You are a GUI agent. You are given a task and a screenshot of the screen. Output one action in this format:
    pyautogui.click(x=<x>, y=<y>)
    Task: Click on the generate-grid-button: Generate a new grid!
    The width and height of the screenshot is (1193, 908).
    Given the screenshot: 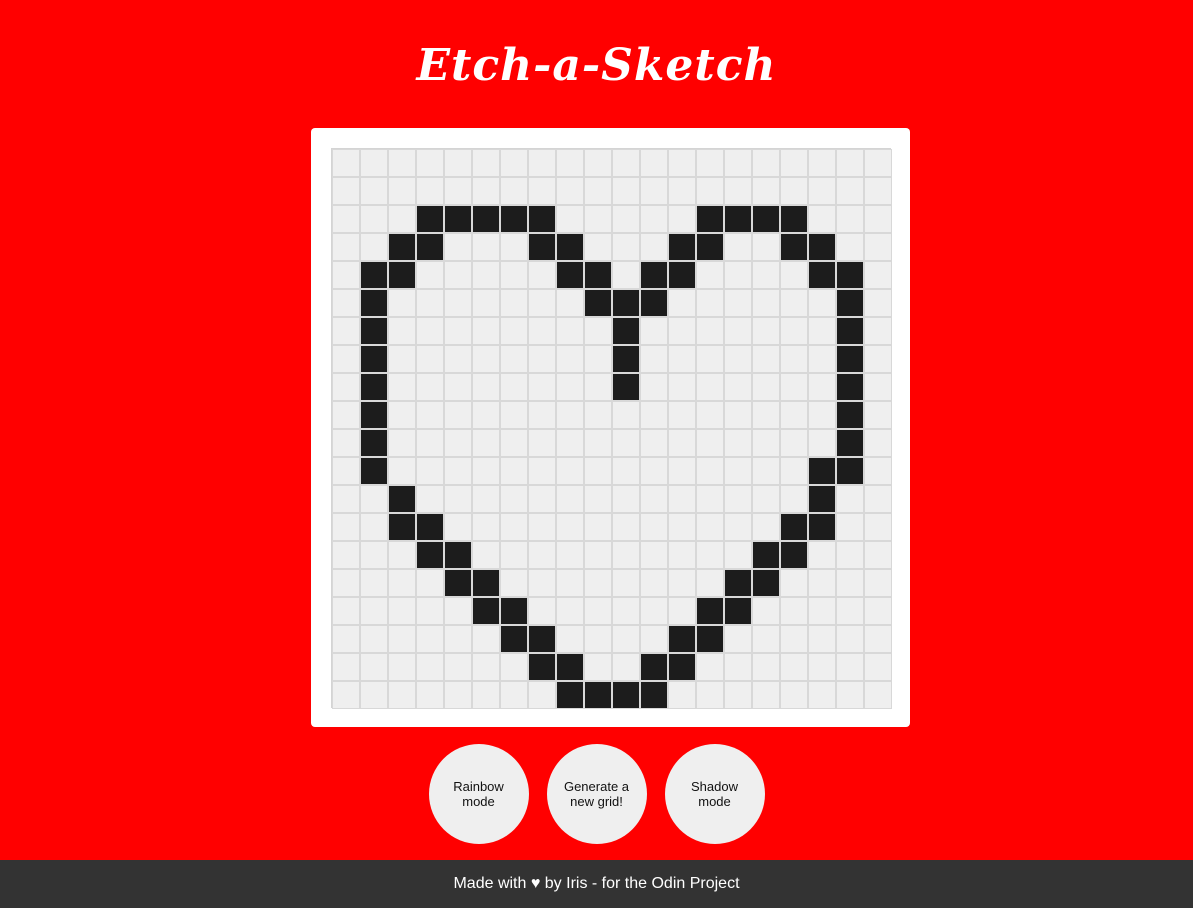 What is the action you would take?
    pyautogui.click(x=596, y=794)
    